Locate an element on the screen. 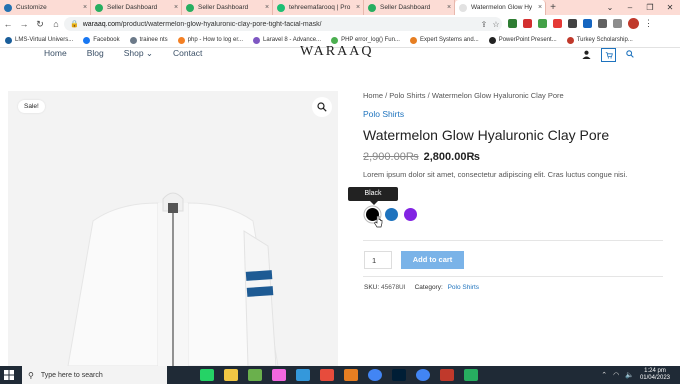  reload-icon: ↻ is located at coordinates (40, 24).